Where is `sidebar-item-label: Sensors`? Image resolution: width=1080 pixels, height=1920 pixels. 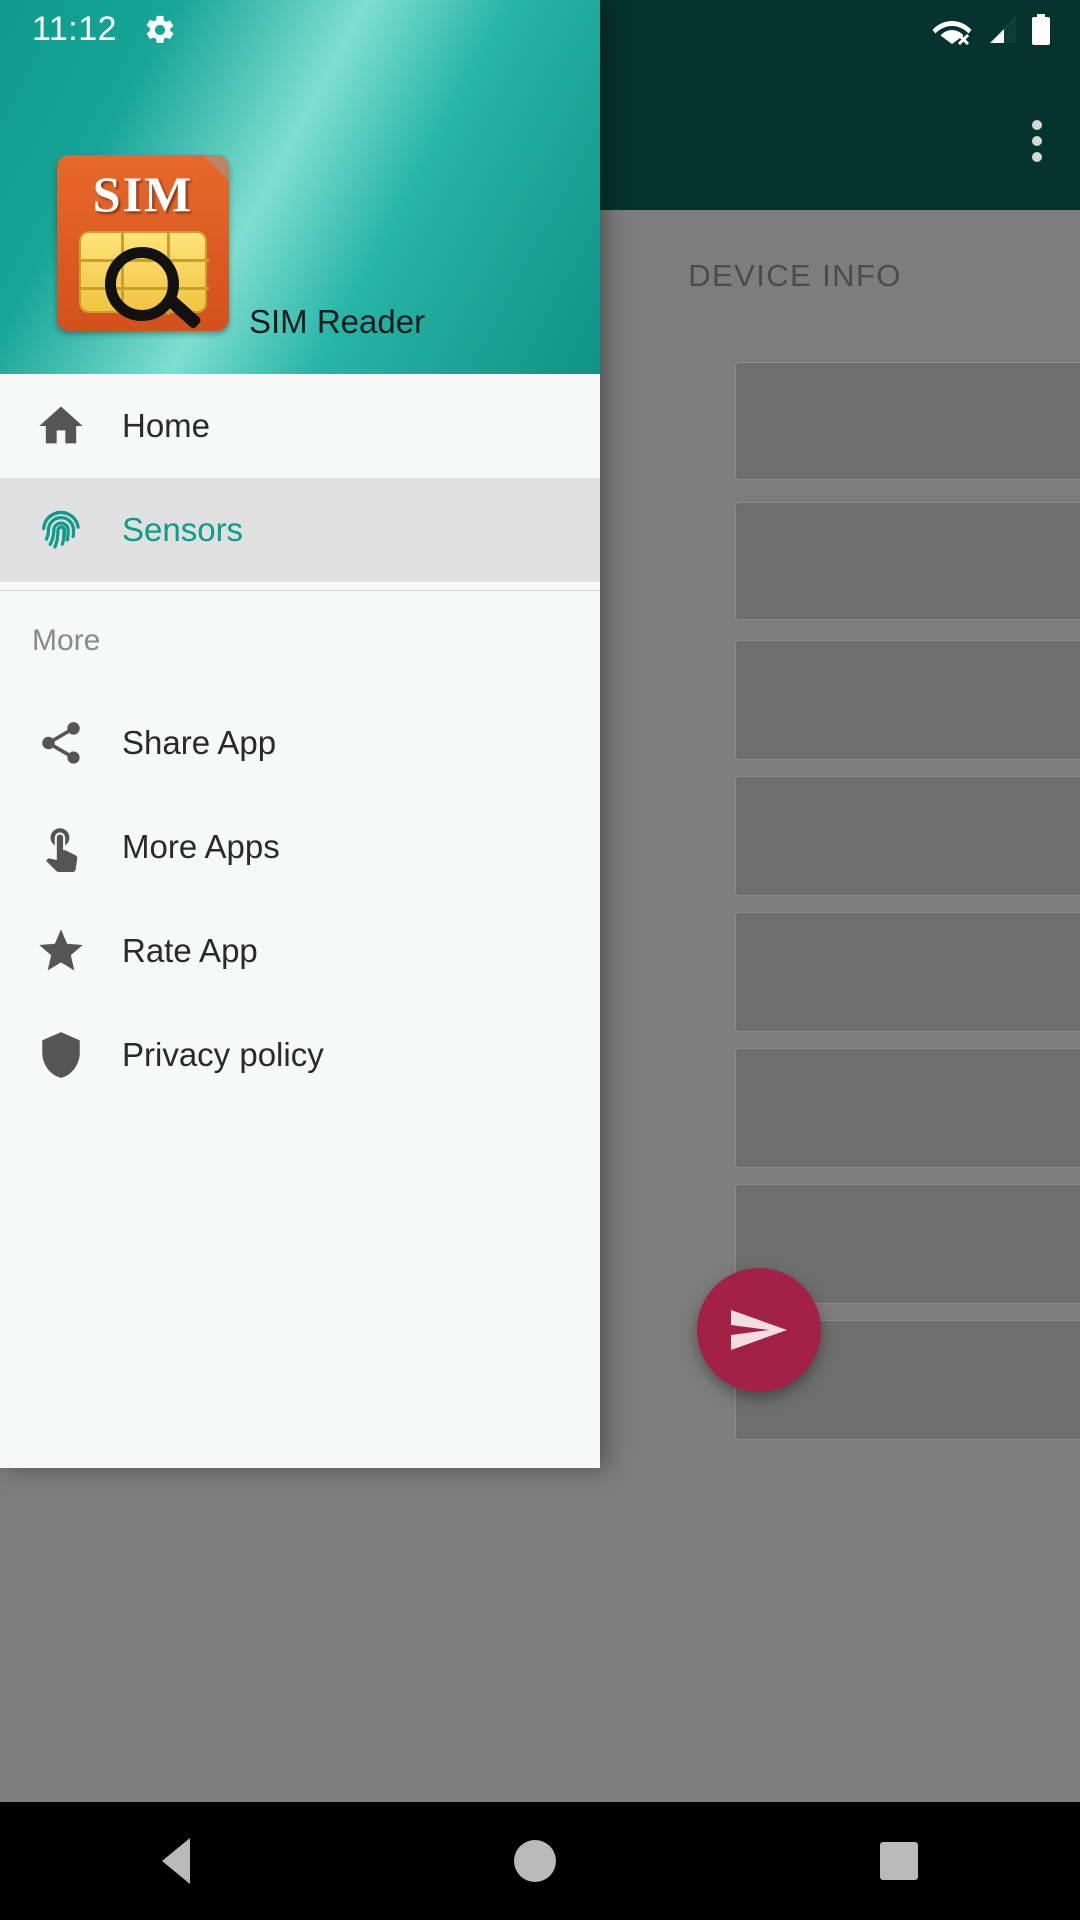 sidebar-item-label: Sensors is located at coordinates (183, 529).